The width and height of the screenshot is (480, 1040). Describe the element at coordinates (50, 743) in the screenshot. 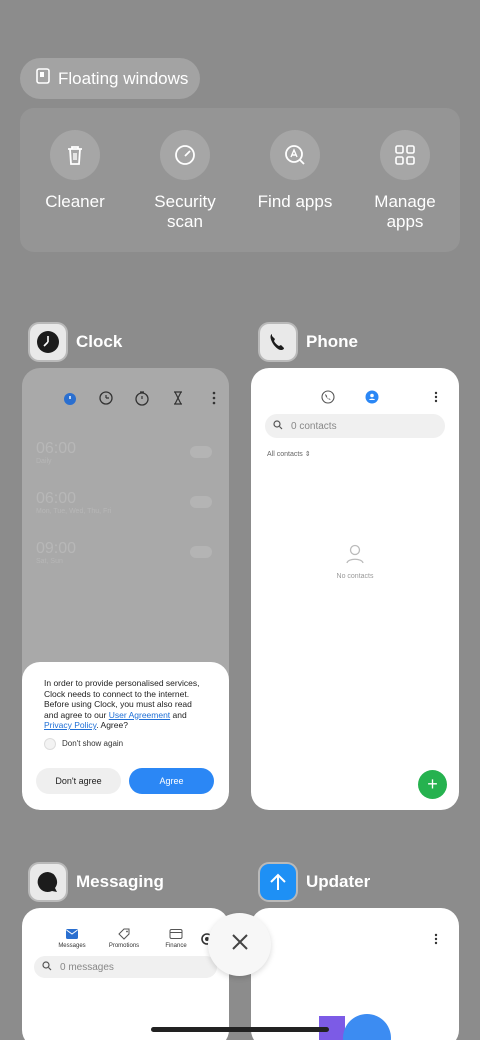

I see `checkbox-circle` at that location.